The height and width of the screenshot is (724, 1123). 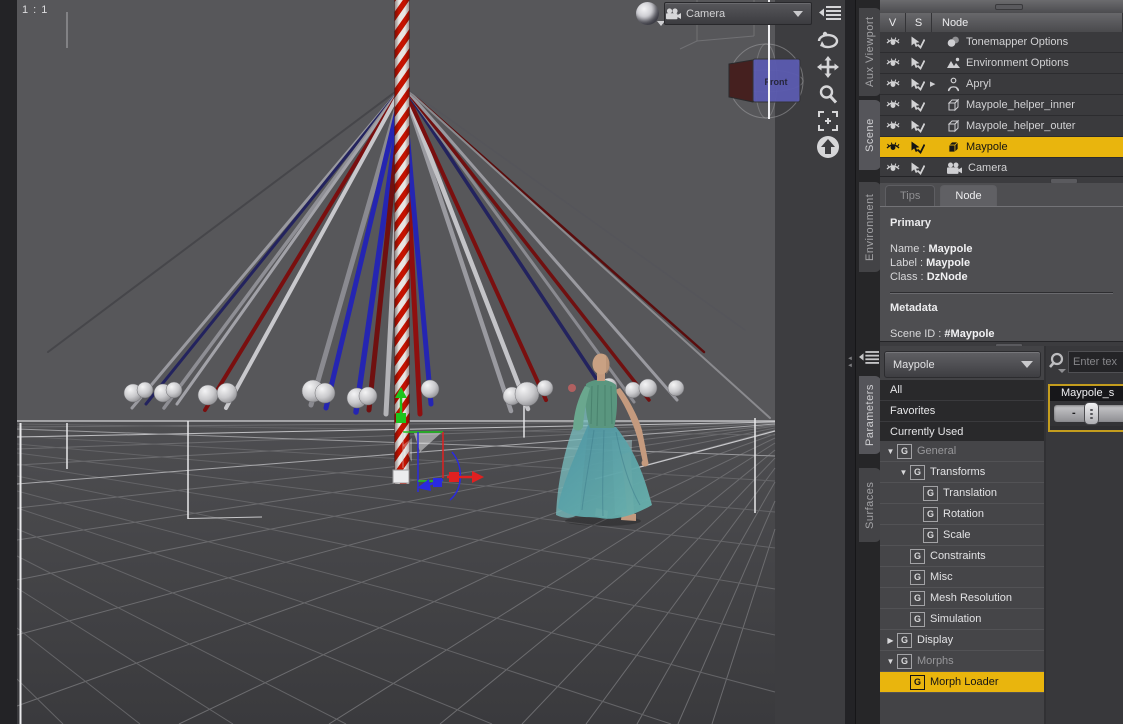 What do you see at coordinates (953, 147) in the screenshot?
I see `cube-solid-icon` at bounding box center [953, 147].